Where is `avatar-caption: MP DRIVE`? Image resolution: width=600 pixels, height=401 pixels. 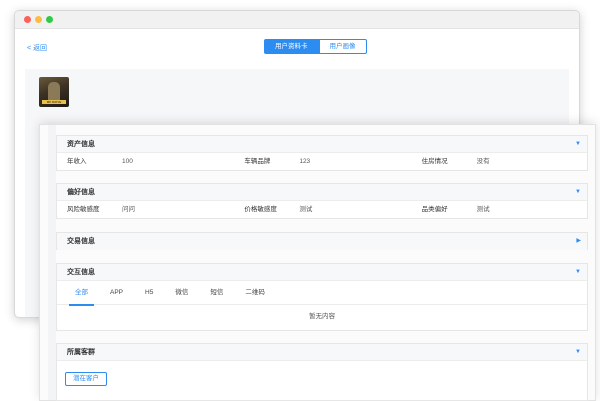
avatar-caption: MP DRIVE is located at coordinates (54, 102).